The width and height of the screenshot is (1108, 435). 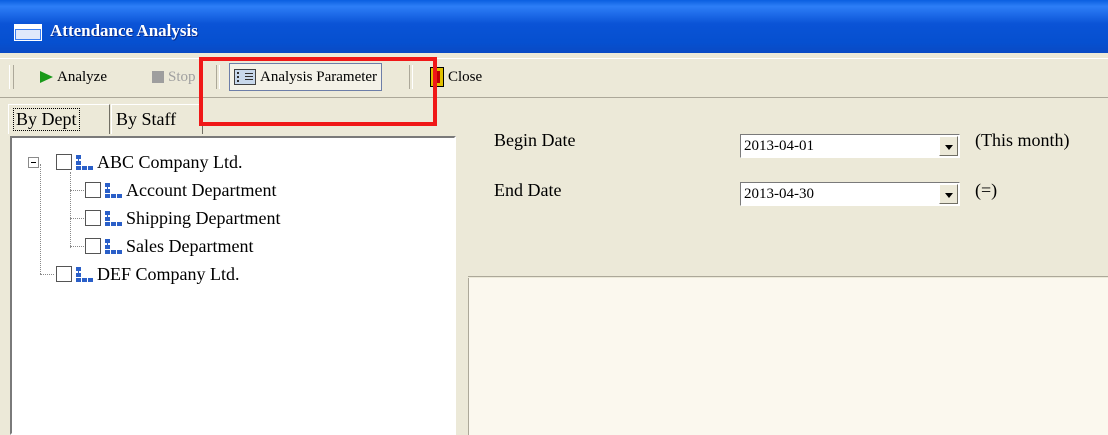 What do you see at coordinates (158, 77) in the screenshot?
I see `stop-icon` at bounding box center [158, 77].